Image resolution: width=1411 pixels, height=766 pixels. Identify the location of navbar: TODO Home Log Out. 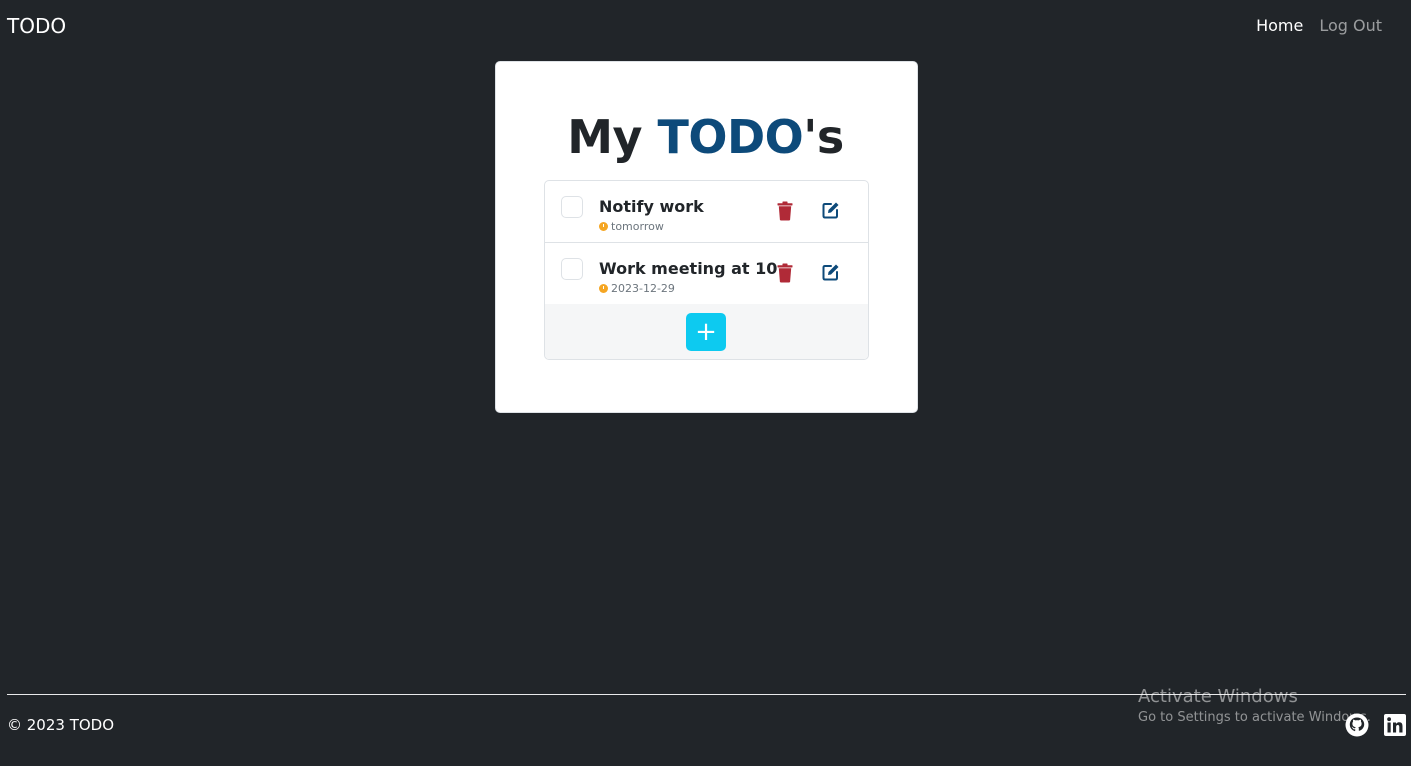
(705, 26).